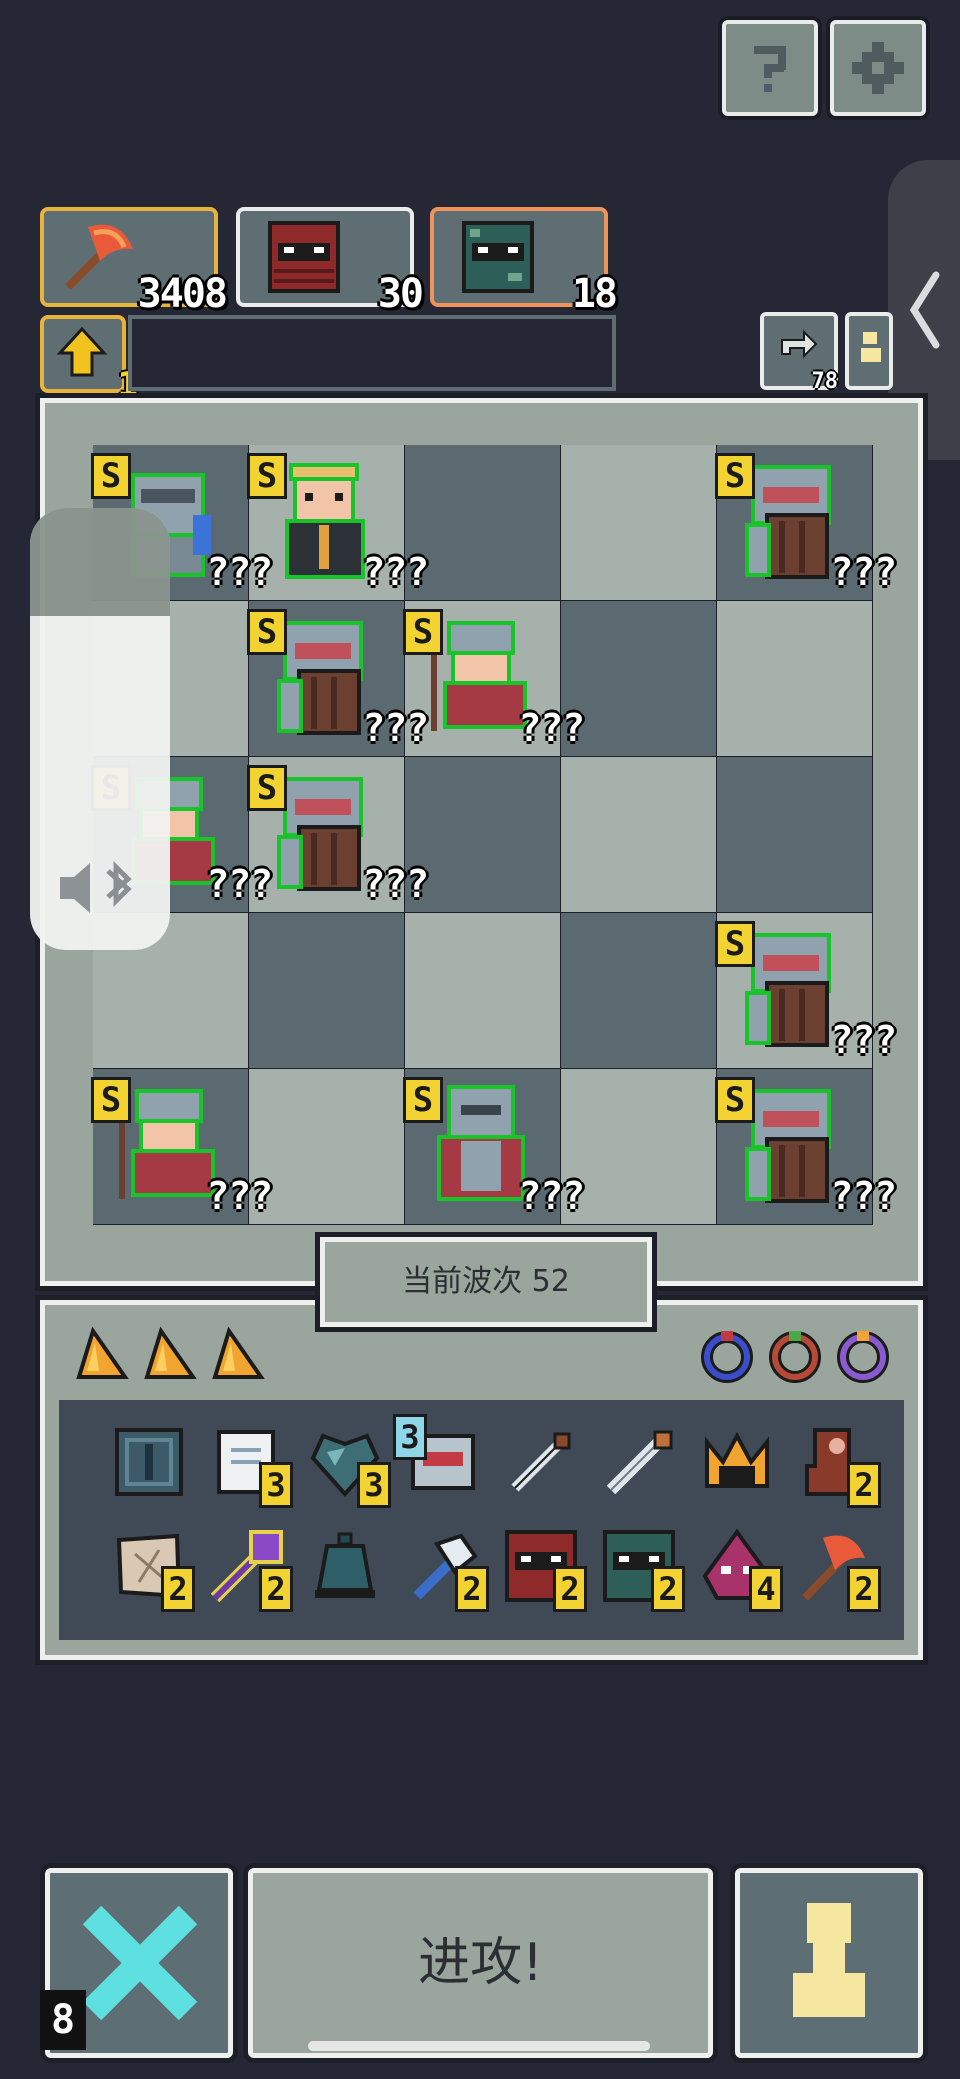  Describe the element at coordinates (338, 522) in the screenshot. I see `unit-monk: S ???` at that location.